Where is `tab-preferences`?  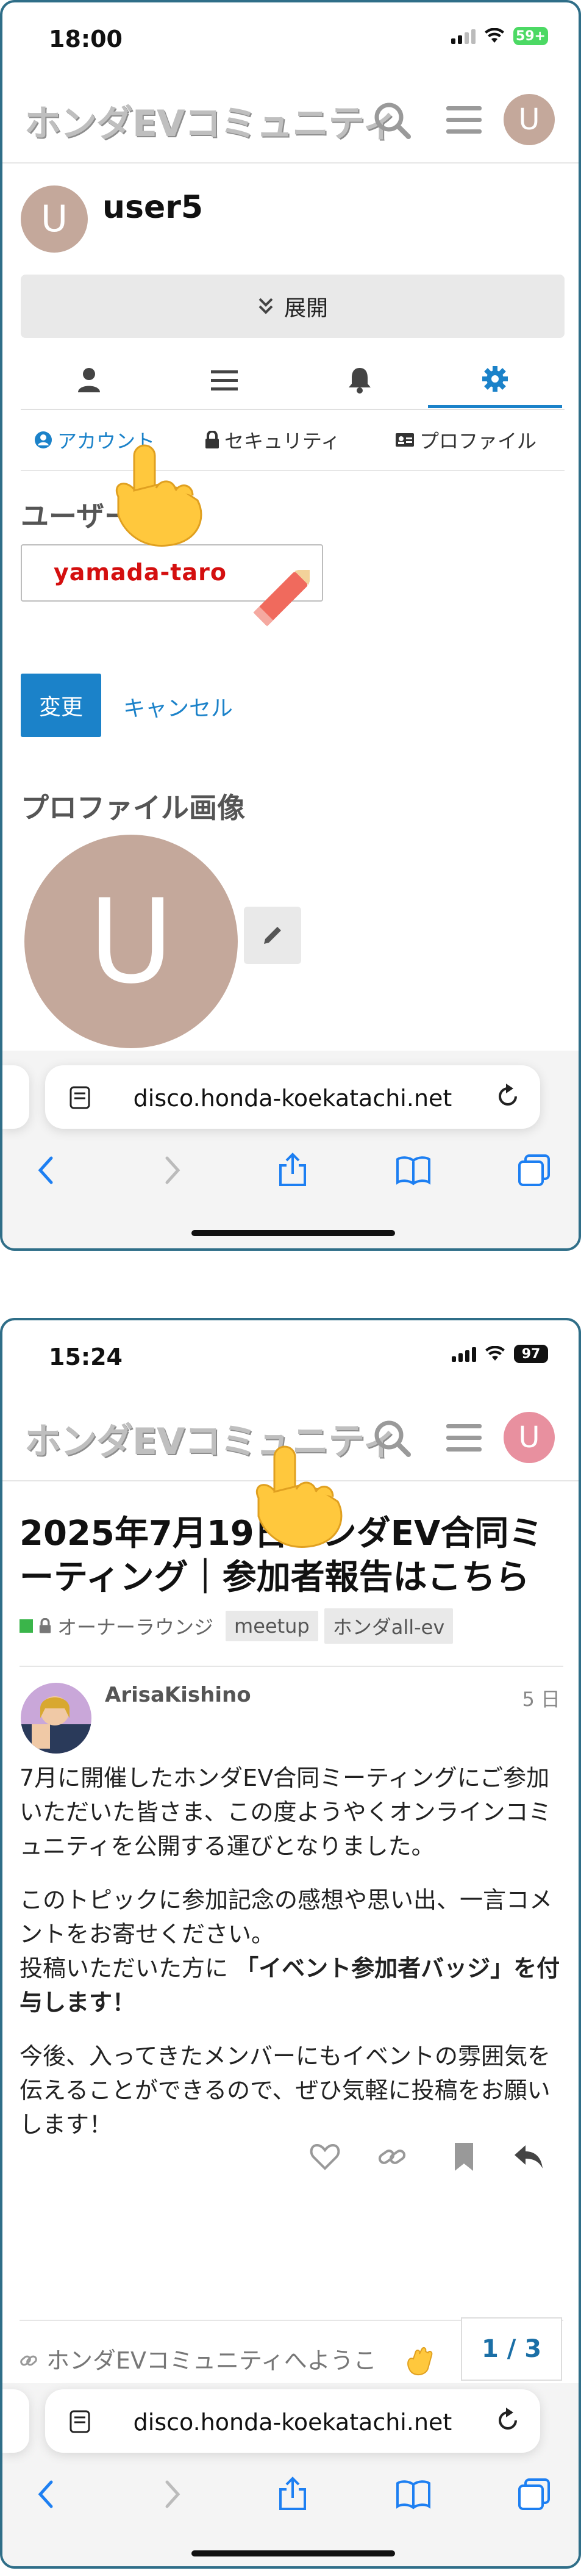
tab-preferences is located at coordinates (495, 380).